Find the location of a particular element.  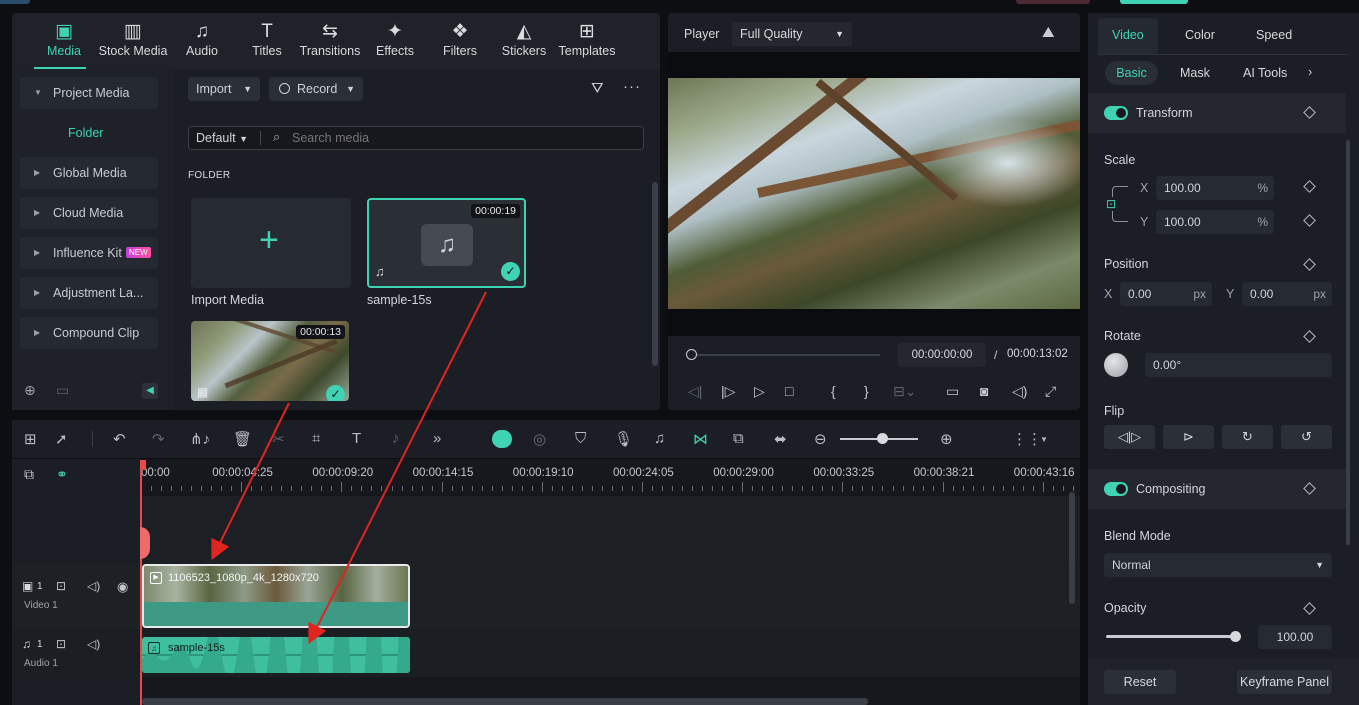

snapshot-icon: ⛰ is located at coordinates (1048, 32).